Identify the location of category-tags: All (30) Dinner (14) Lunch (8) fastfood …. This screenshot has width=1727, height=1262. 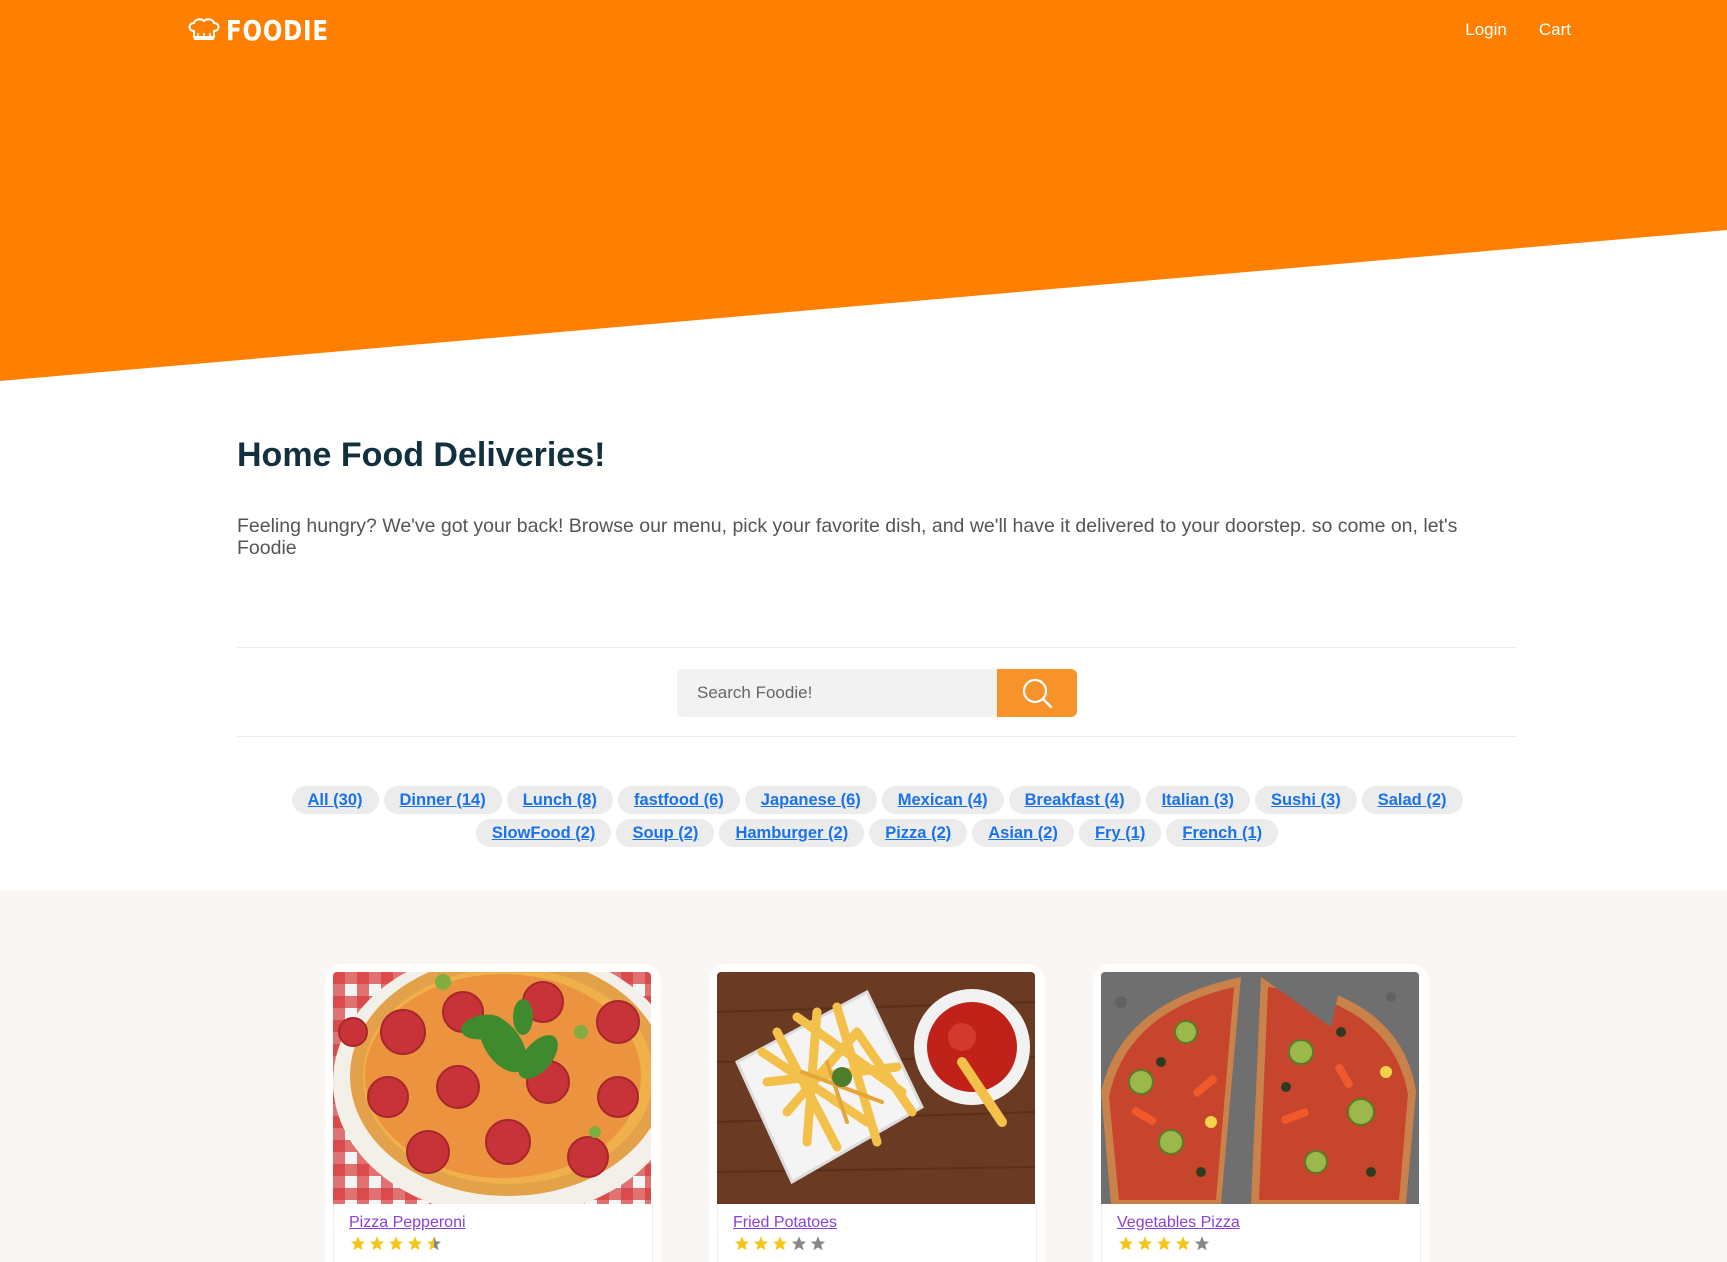
(877, 816).